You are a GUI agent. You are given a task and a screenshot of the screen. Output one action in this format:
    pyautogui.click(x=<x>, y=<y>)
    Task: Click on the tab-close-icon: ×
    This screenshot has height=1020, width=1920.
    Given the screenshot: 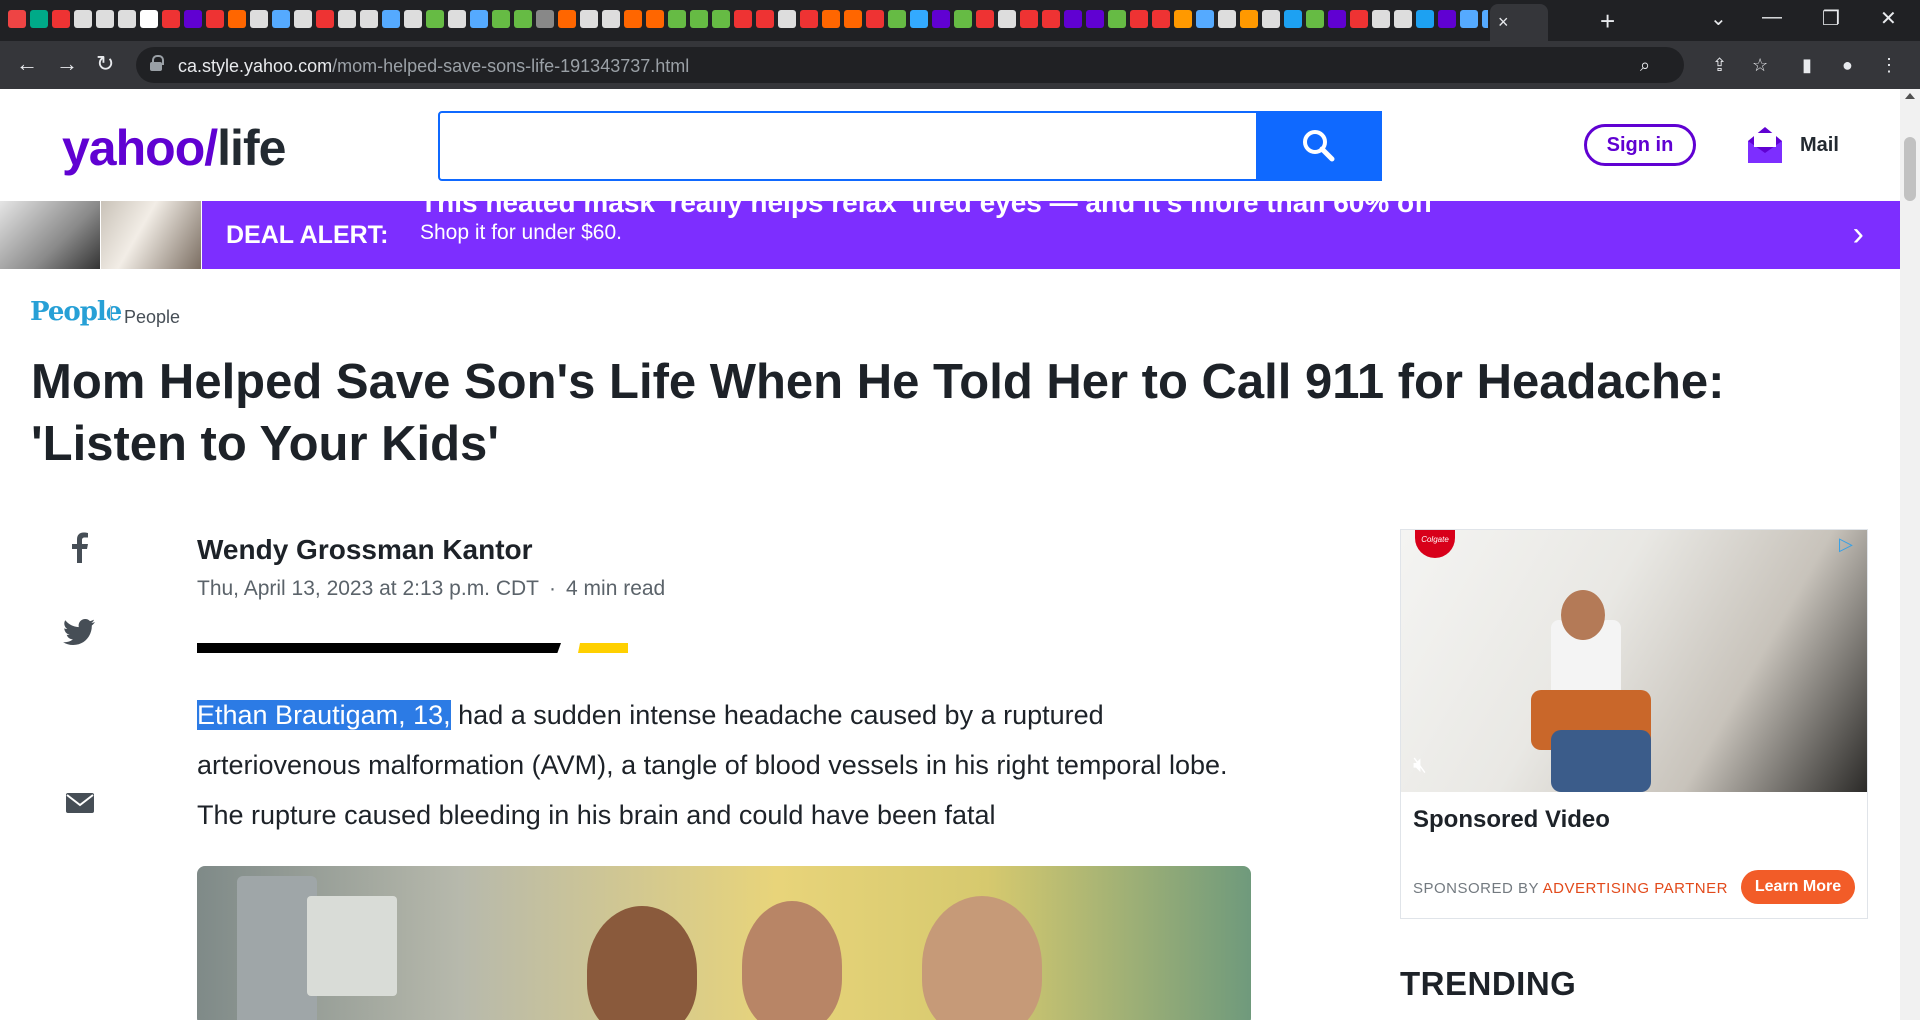 What is the action you would take?
    pyautogui.click(x=1503, y=22)
    